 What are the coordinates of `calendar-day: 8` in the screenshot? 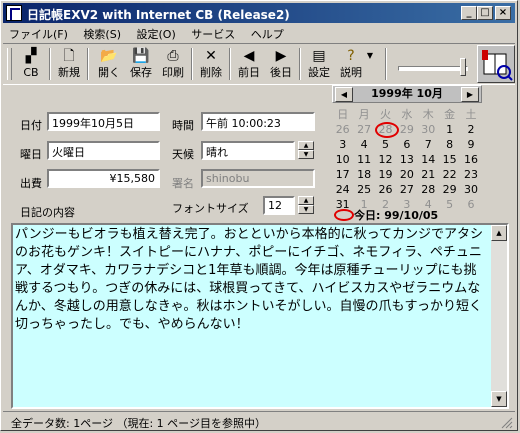 It's located at (449, 144).